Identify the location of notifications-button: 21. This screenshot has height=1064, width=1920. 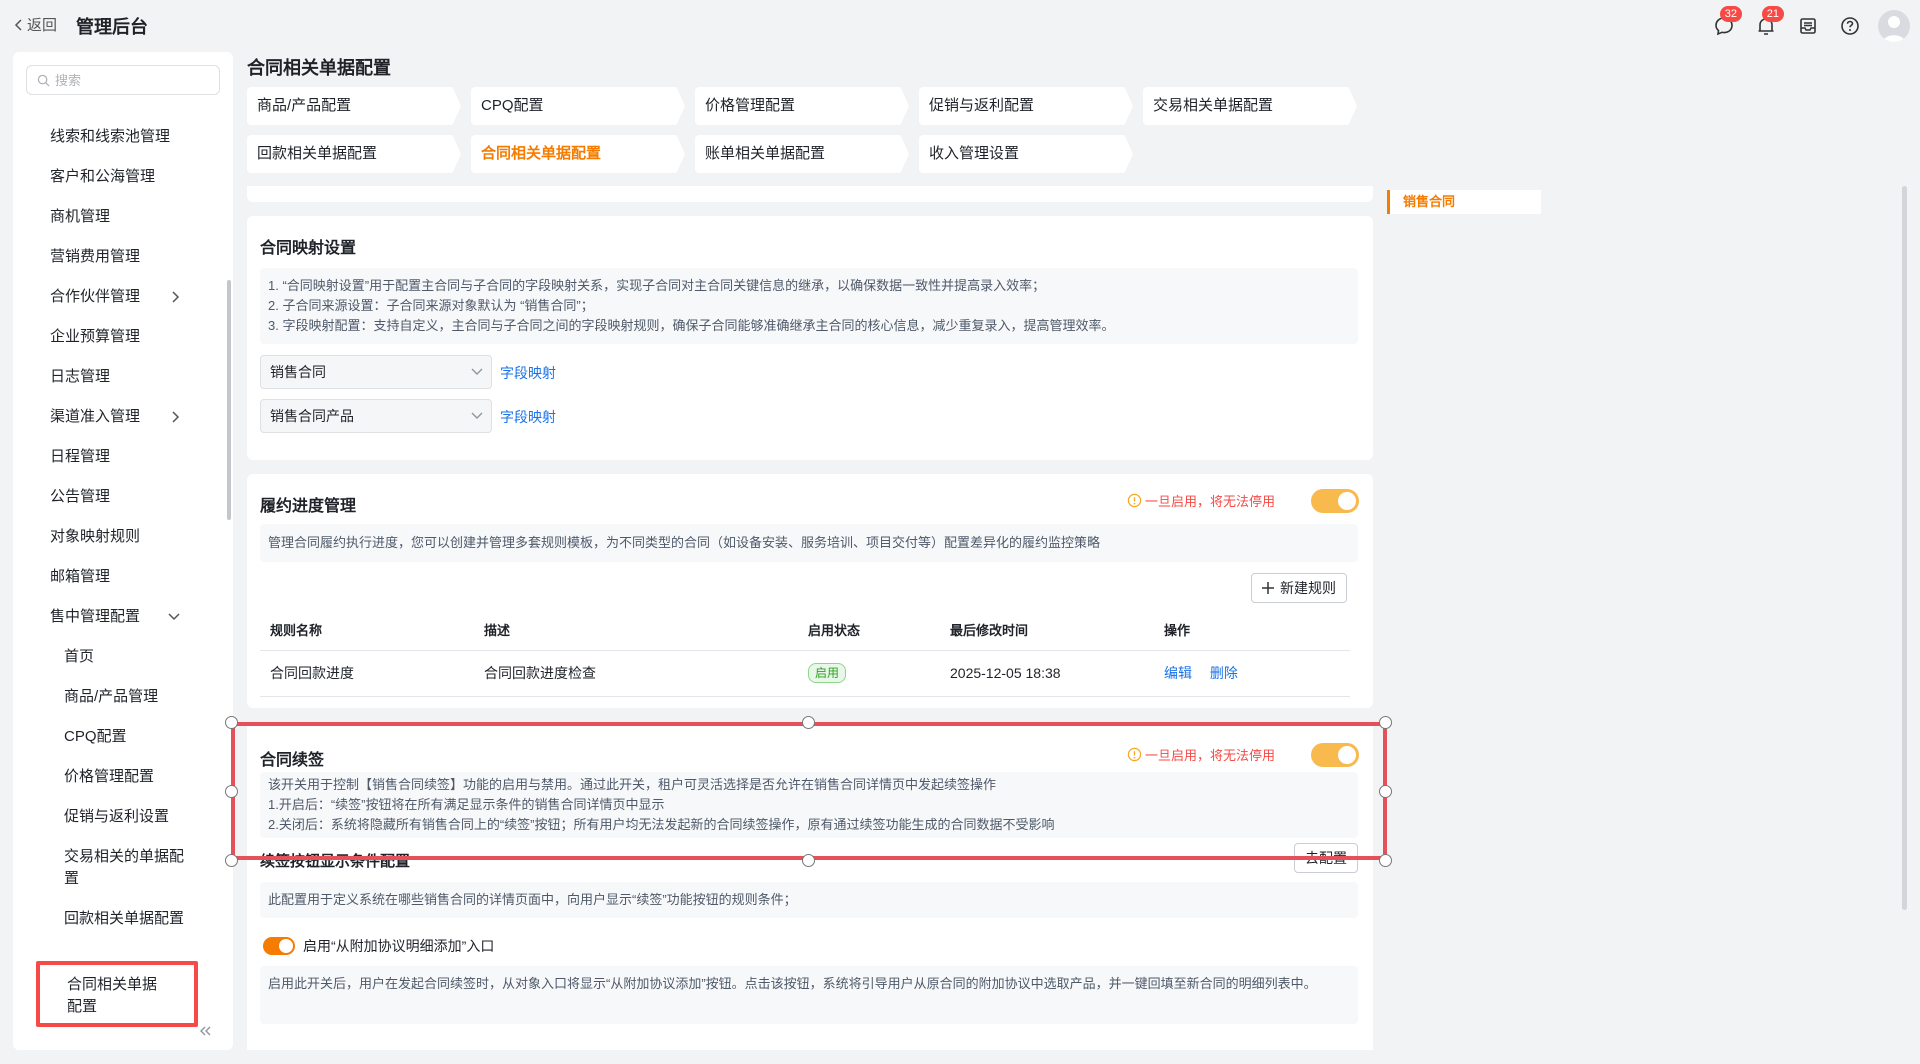
(1766, 25).